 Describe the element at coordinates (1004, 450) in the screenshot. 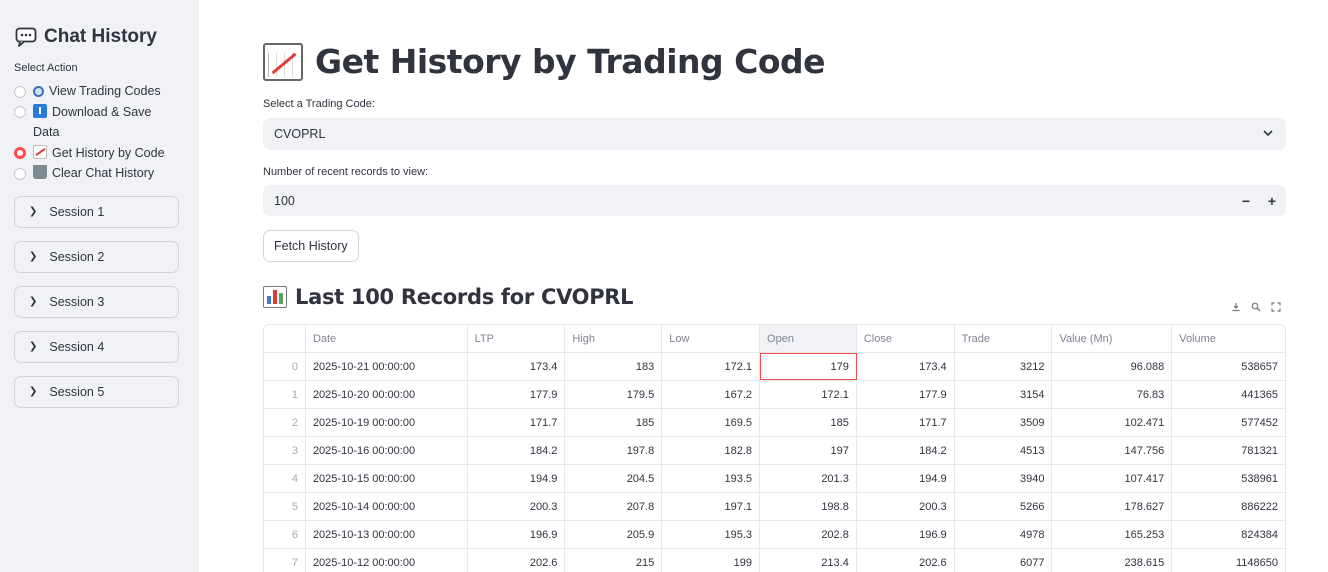

I see `table-cell: 4513` at that location.